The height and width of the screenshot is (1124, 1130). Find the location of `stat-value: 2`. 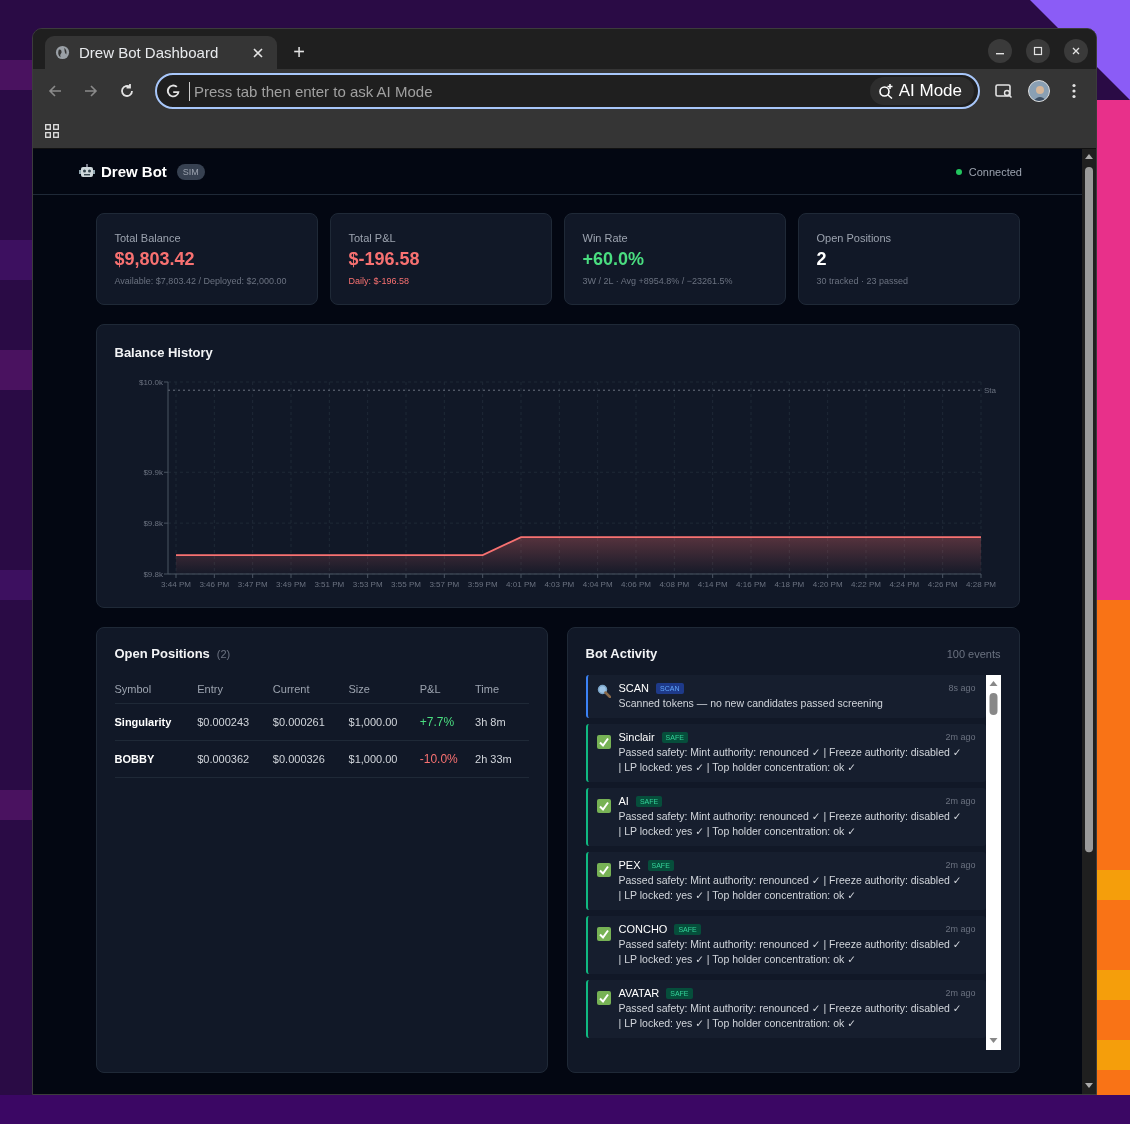

stat-value: 2 is located at coordinates (822, 259).